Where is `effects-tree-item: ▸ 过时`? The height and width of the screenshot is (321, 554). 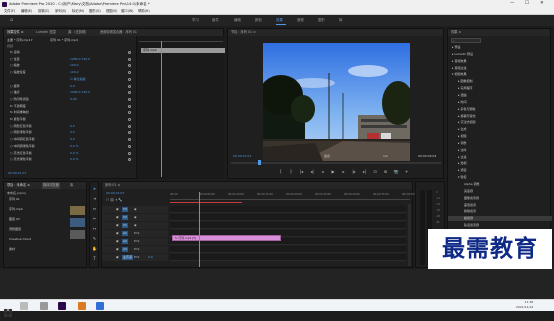 effects-tree-item: ▸ 过时 is located at coordinates (500, 150).